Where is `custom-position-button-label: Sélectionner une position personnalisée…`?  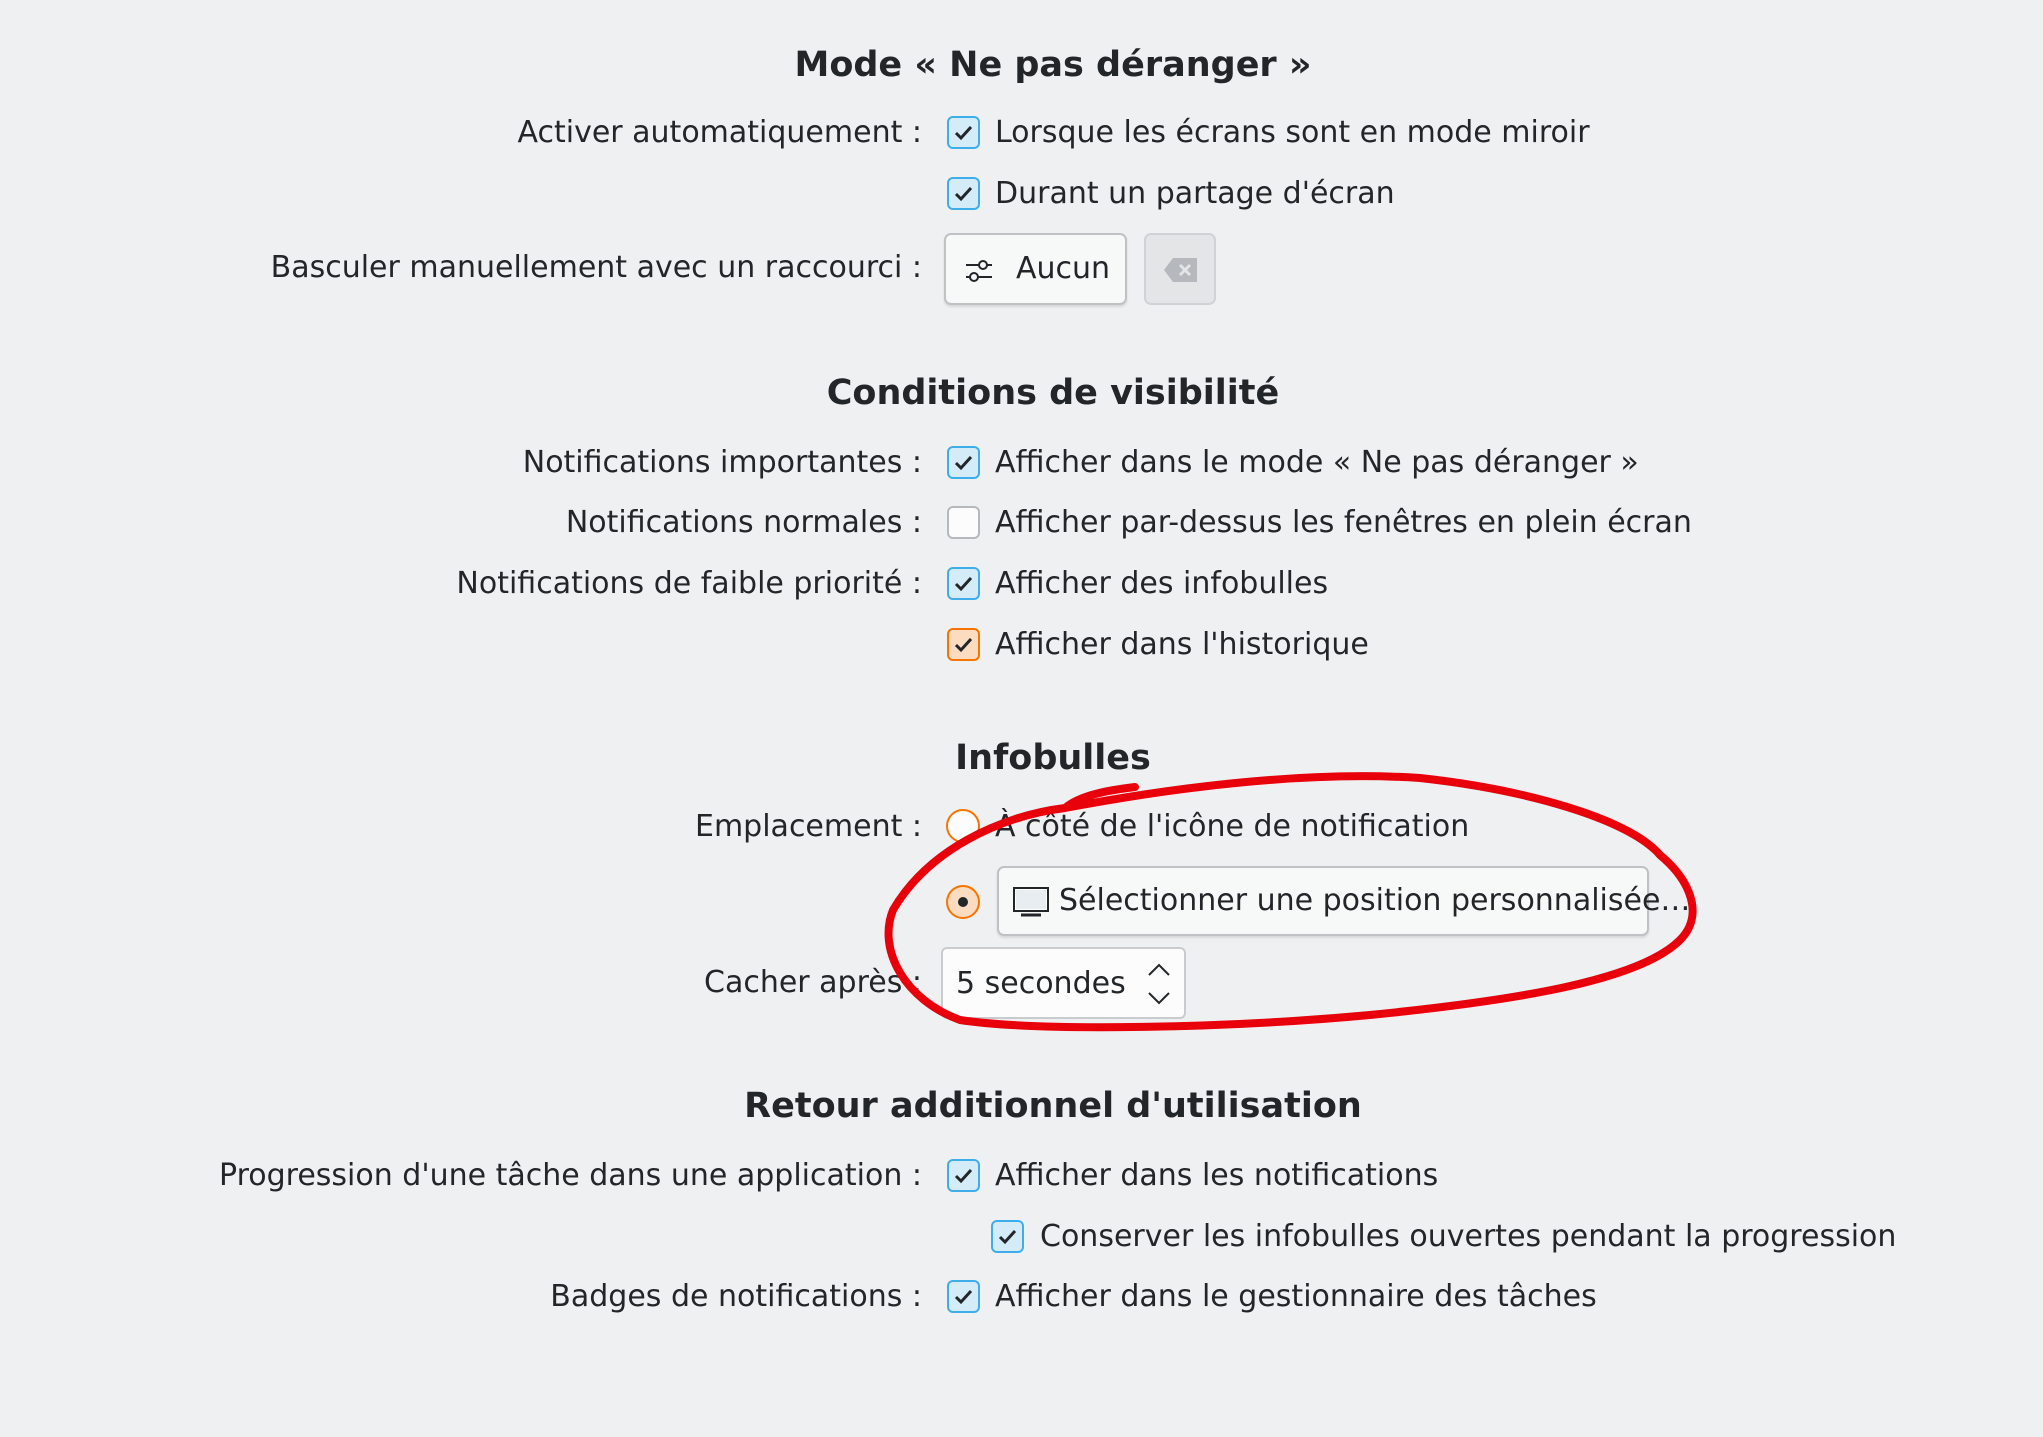 custom-position-button-label: Sélectionner une position personnalisée… is located at coordinates (1375, 900).